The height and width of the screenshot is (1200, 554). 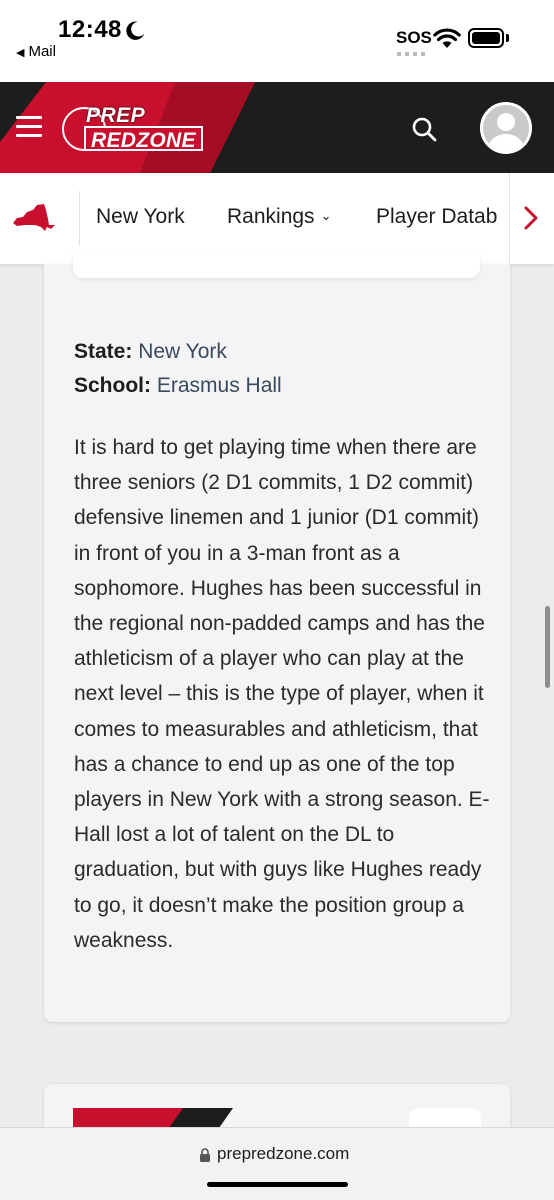 I want to click on nav-item-rankings-label: Rankings, so click(x=271, y=216).